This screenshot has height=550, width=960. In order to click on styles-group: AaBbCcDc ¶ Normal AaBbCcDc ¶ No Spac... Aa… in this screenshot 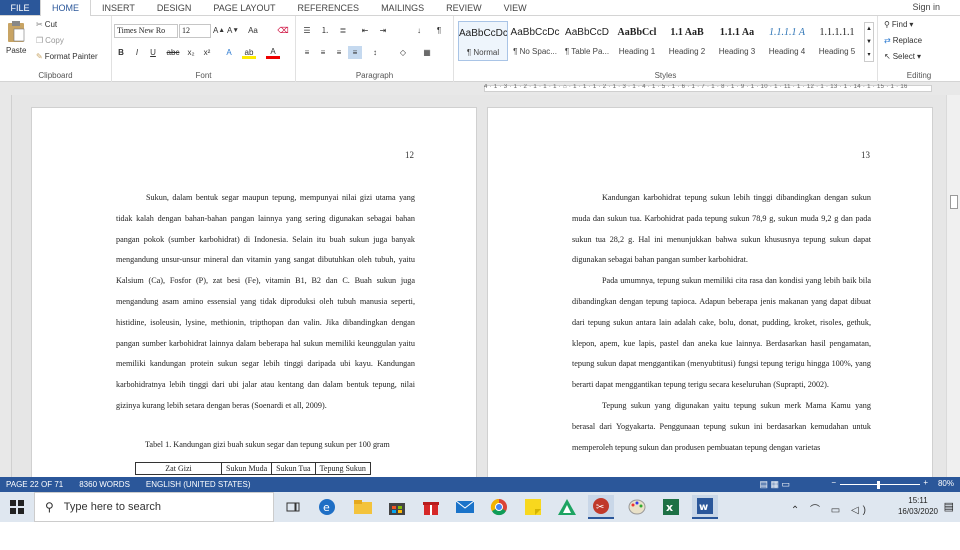, I will do `click(666, 49)`.